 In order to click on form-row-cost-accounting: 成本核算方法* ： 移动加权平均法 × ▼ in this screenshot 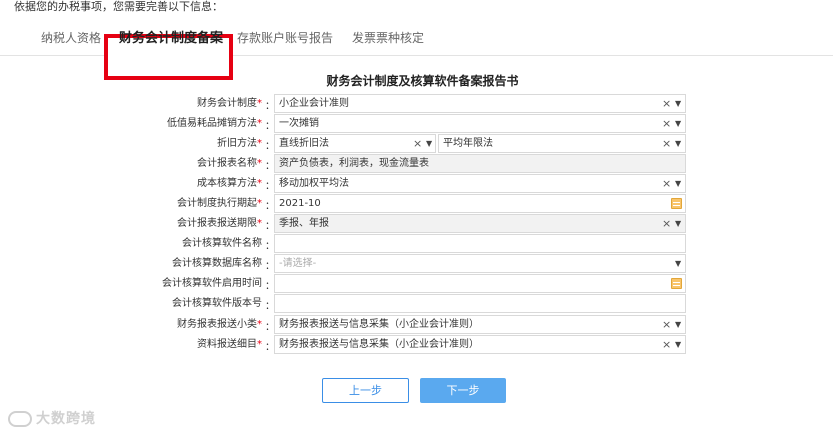, I will do `click(416, 184)`.